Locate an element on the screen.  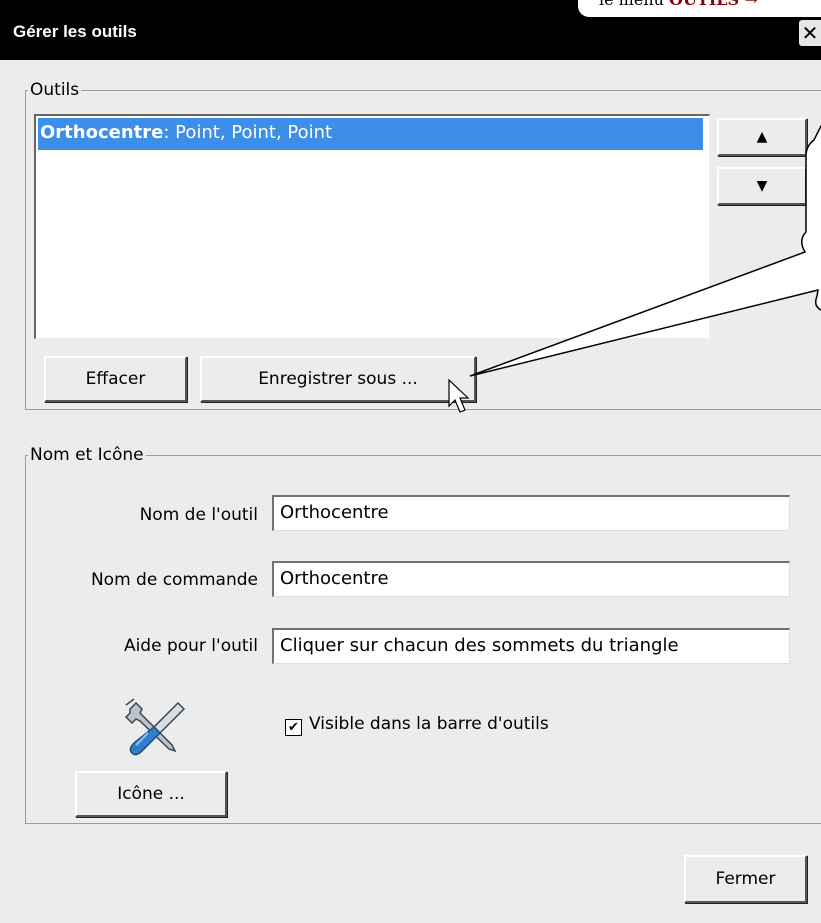
tool-name-field: Orthocentre is located at coordinates (531, 513).